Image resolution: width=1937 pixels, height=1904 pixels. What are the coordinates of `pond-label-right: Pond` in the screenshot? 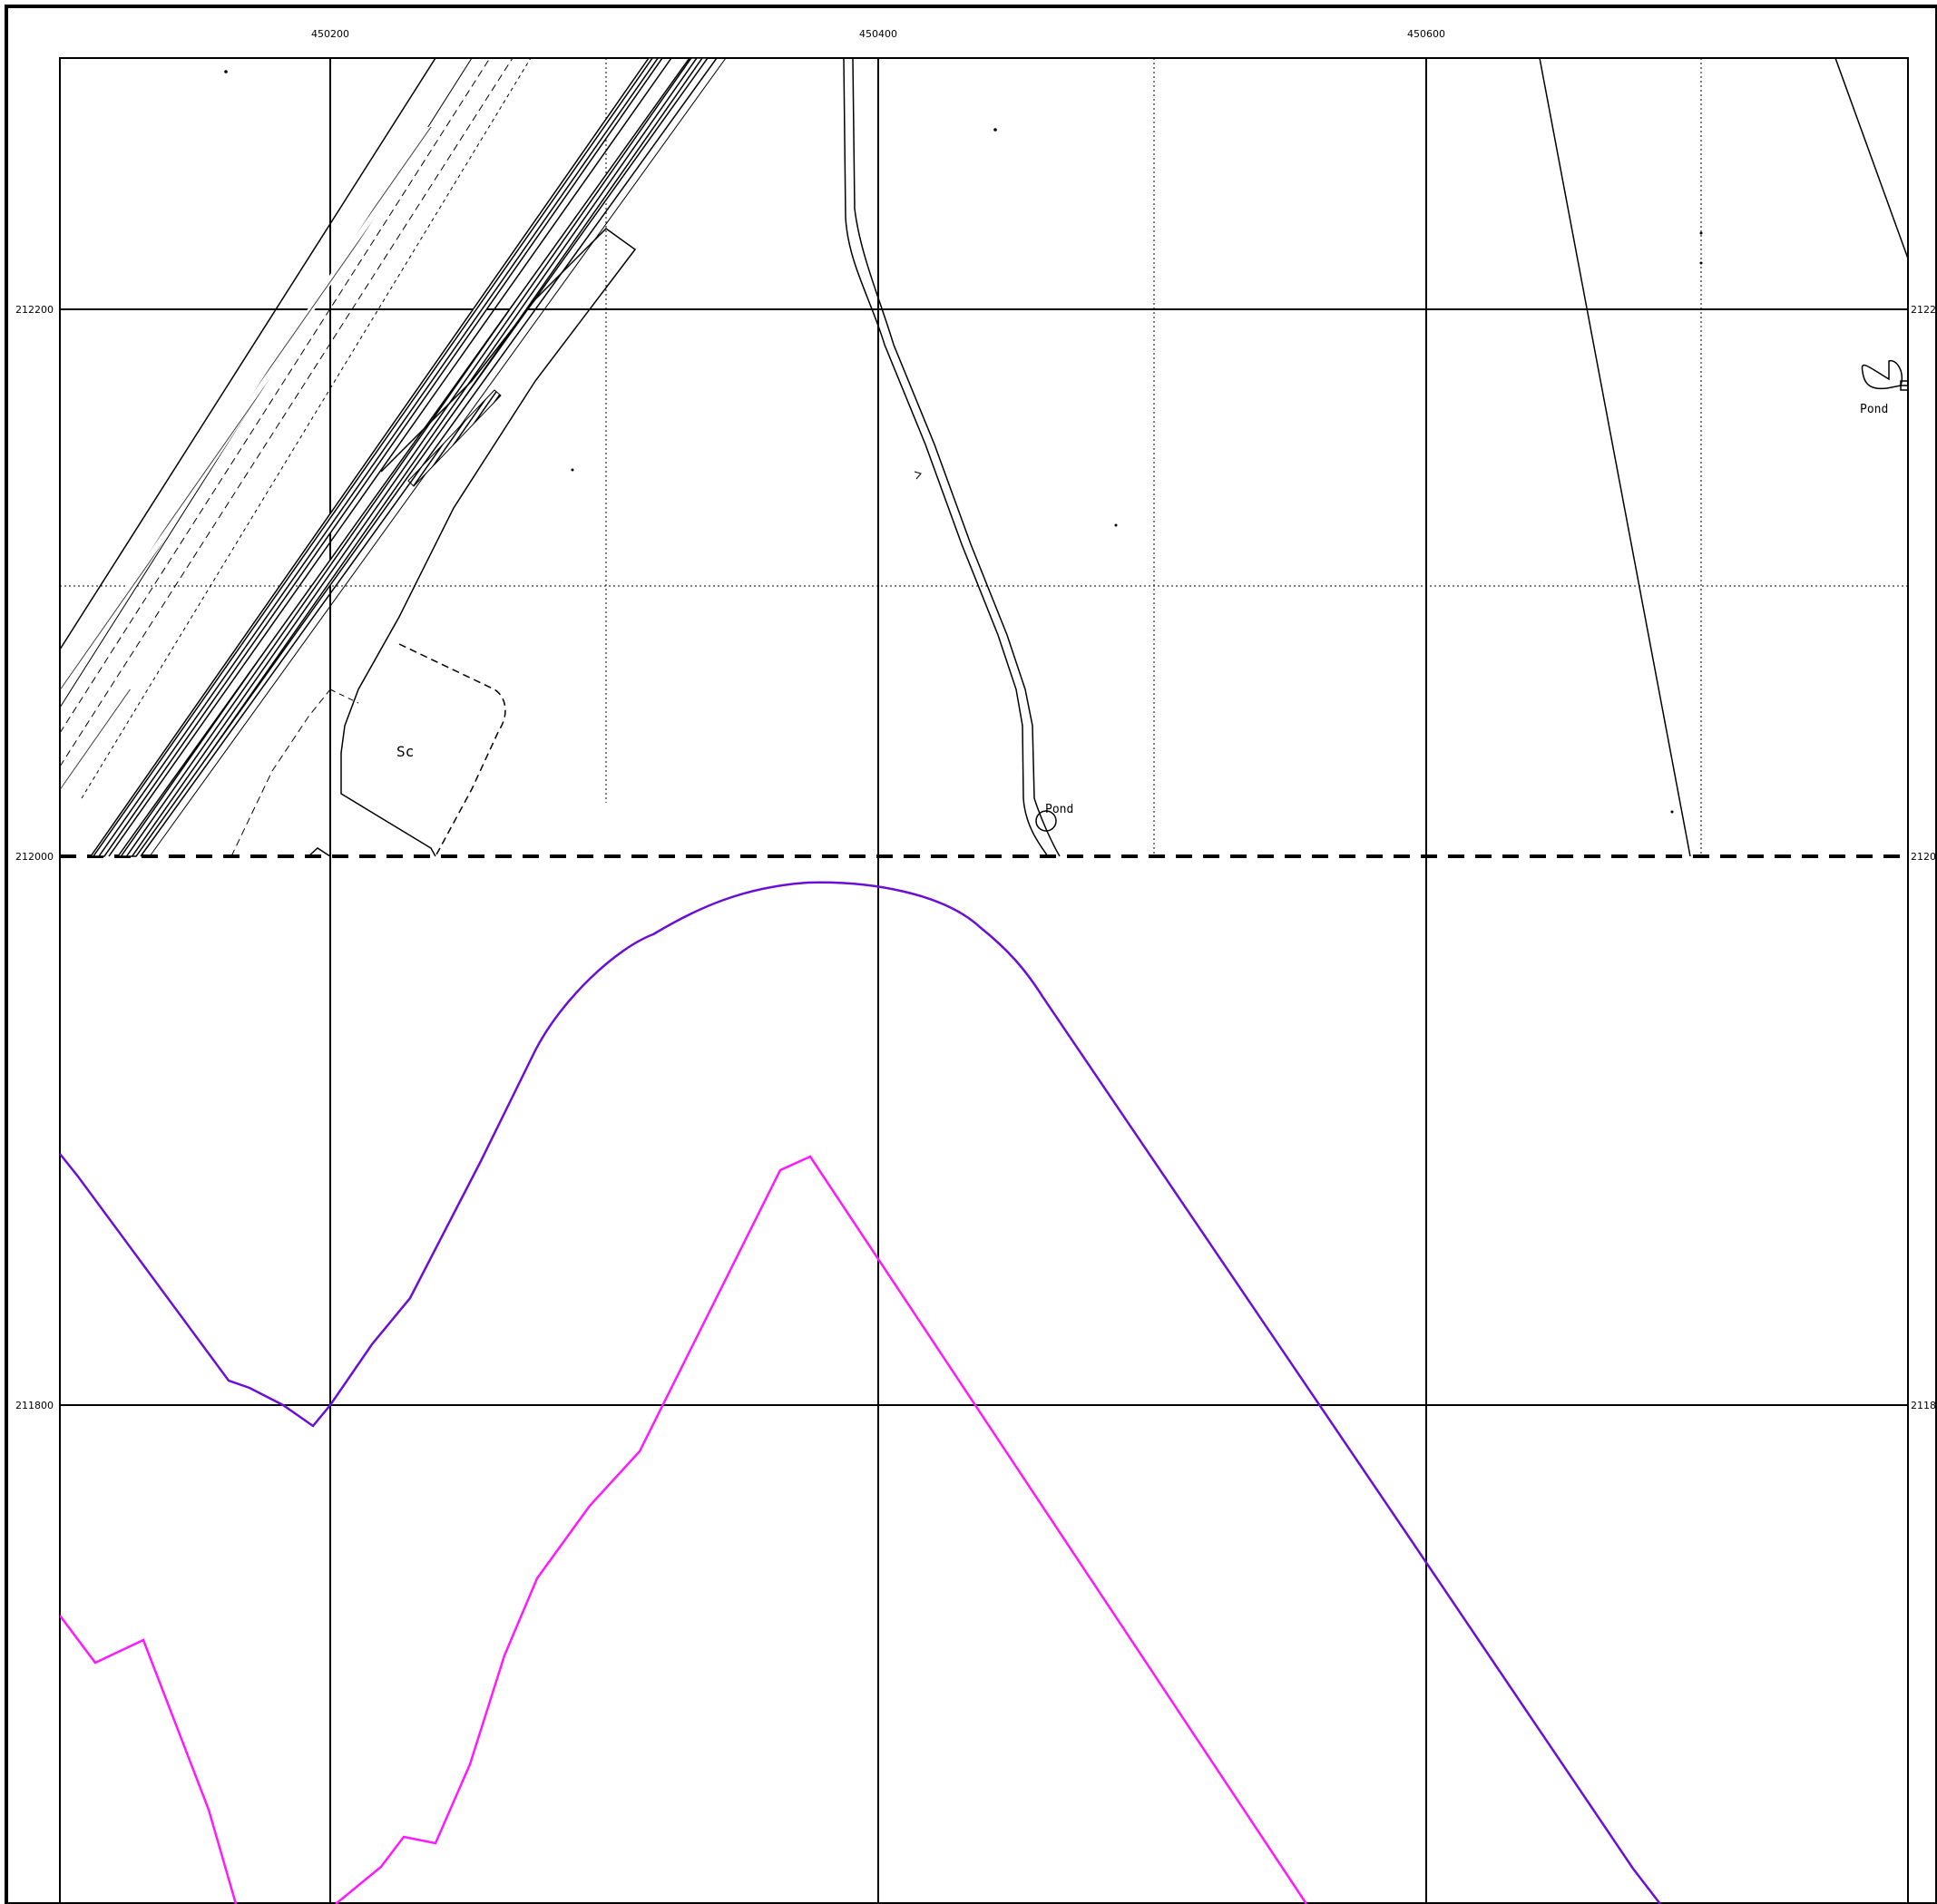 It's located at (1874, 410).